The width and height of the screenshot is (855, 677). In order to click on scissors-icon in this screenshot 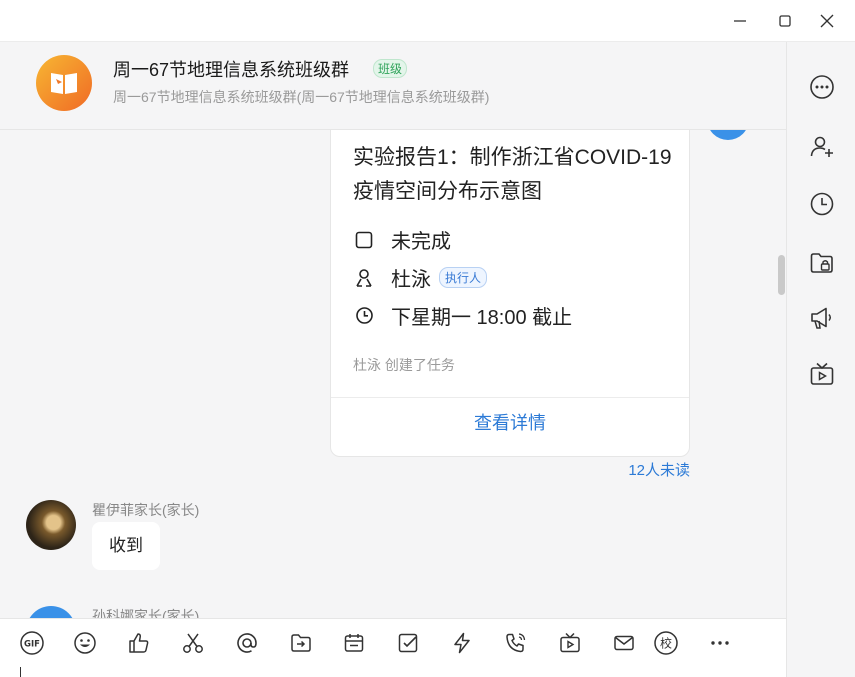, I will do `click(193, 643)`.